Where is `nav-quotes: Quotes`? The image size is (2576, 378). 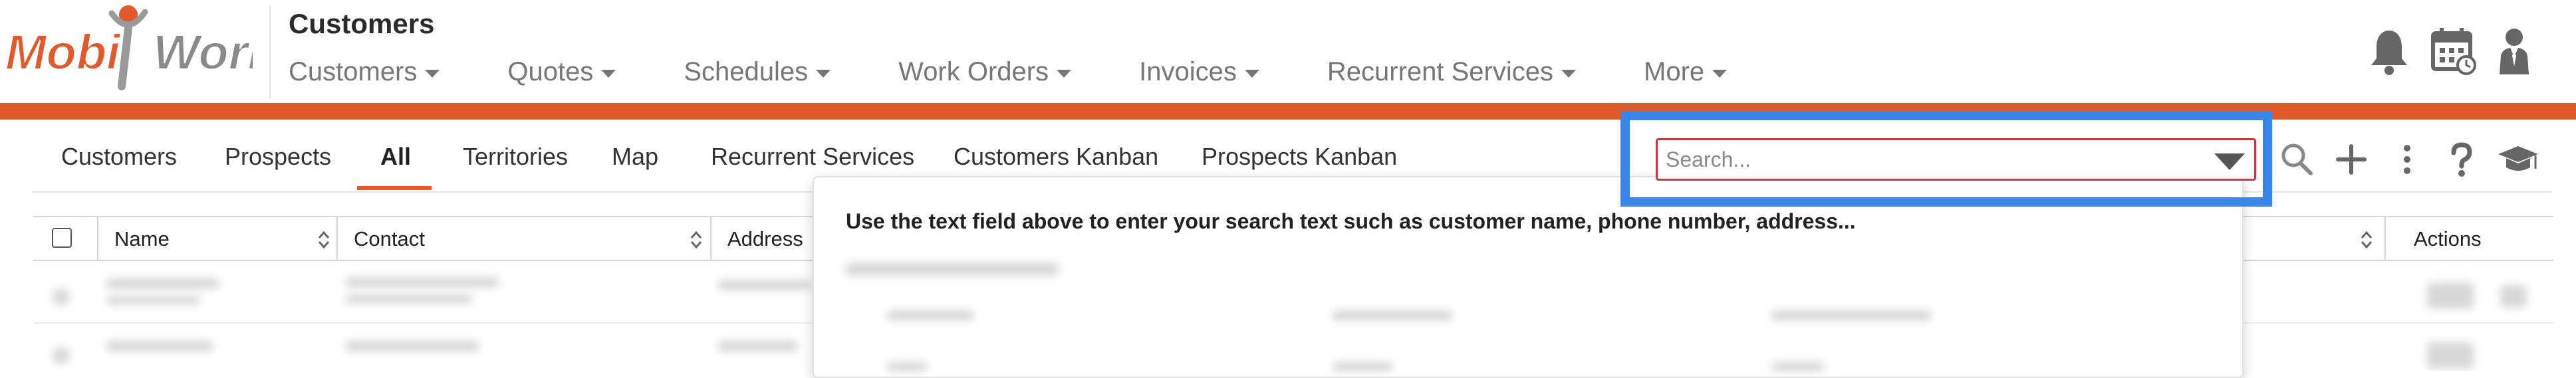 nav-quotes: Quotes is located at coordinates (561, 72).